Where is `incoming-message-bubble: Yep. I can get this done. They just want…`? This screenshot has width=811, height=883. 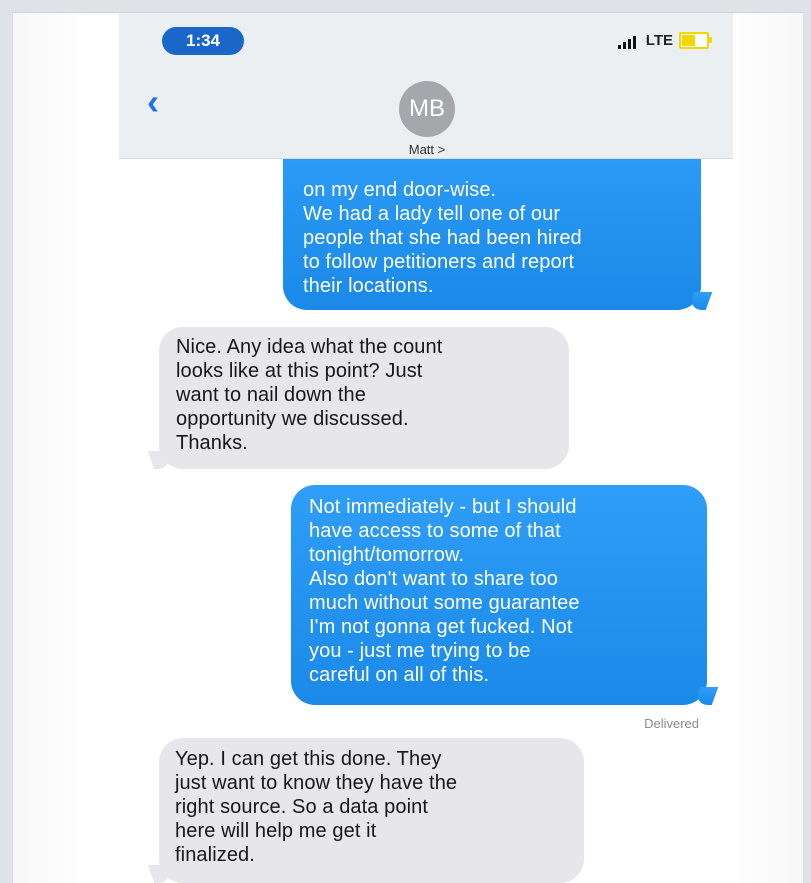 incoming-message-bubble: Yep. I can get this done. They just want… is located at coordinates (371, 810).